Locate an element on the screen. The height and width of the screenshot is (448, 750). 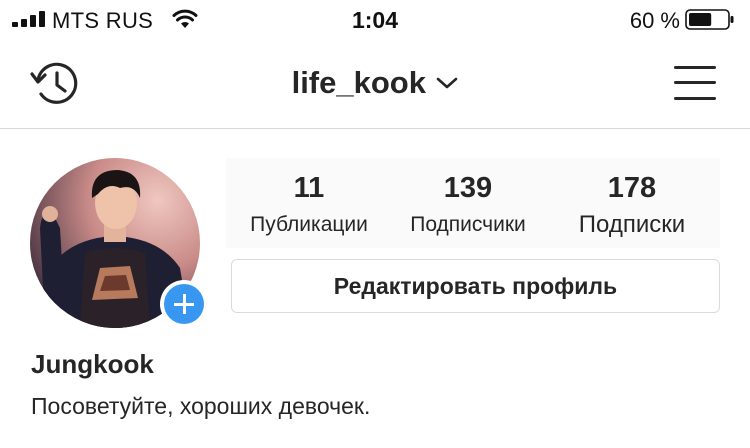
username-title: life_kook is located at coordinates (358, 82).